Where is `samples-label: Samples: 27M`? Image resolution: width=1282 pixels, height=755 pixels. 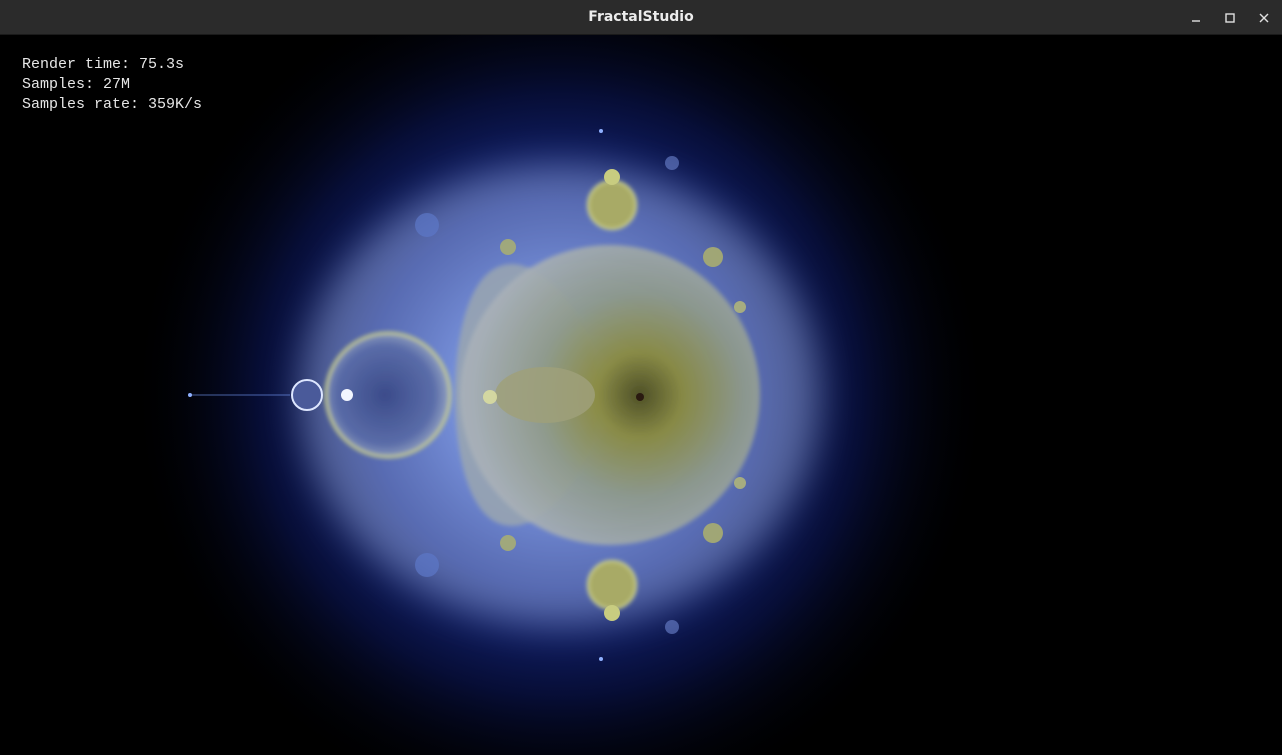 samples-label: Samples: 27M is located at coordinates (76, 84).